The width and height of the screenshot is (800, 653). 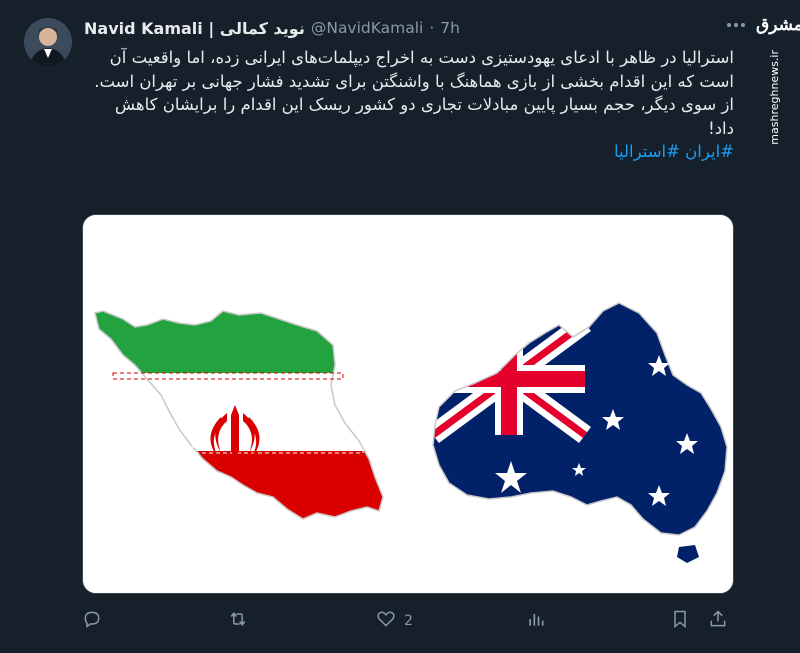 I want to click on retweet-button, so click(x=238, y=621).